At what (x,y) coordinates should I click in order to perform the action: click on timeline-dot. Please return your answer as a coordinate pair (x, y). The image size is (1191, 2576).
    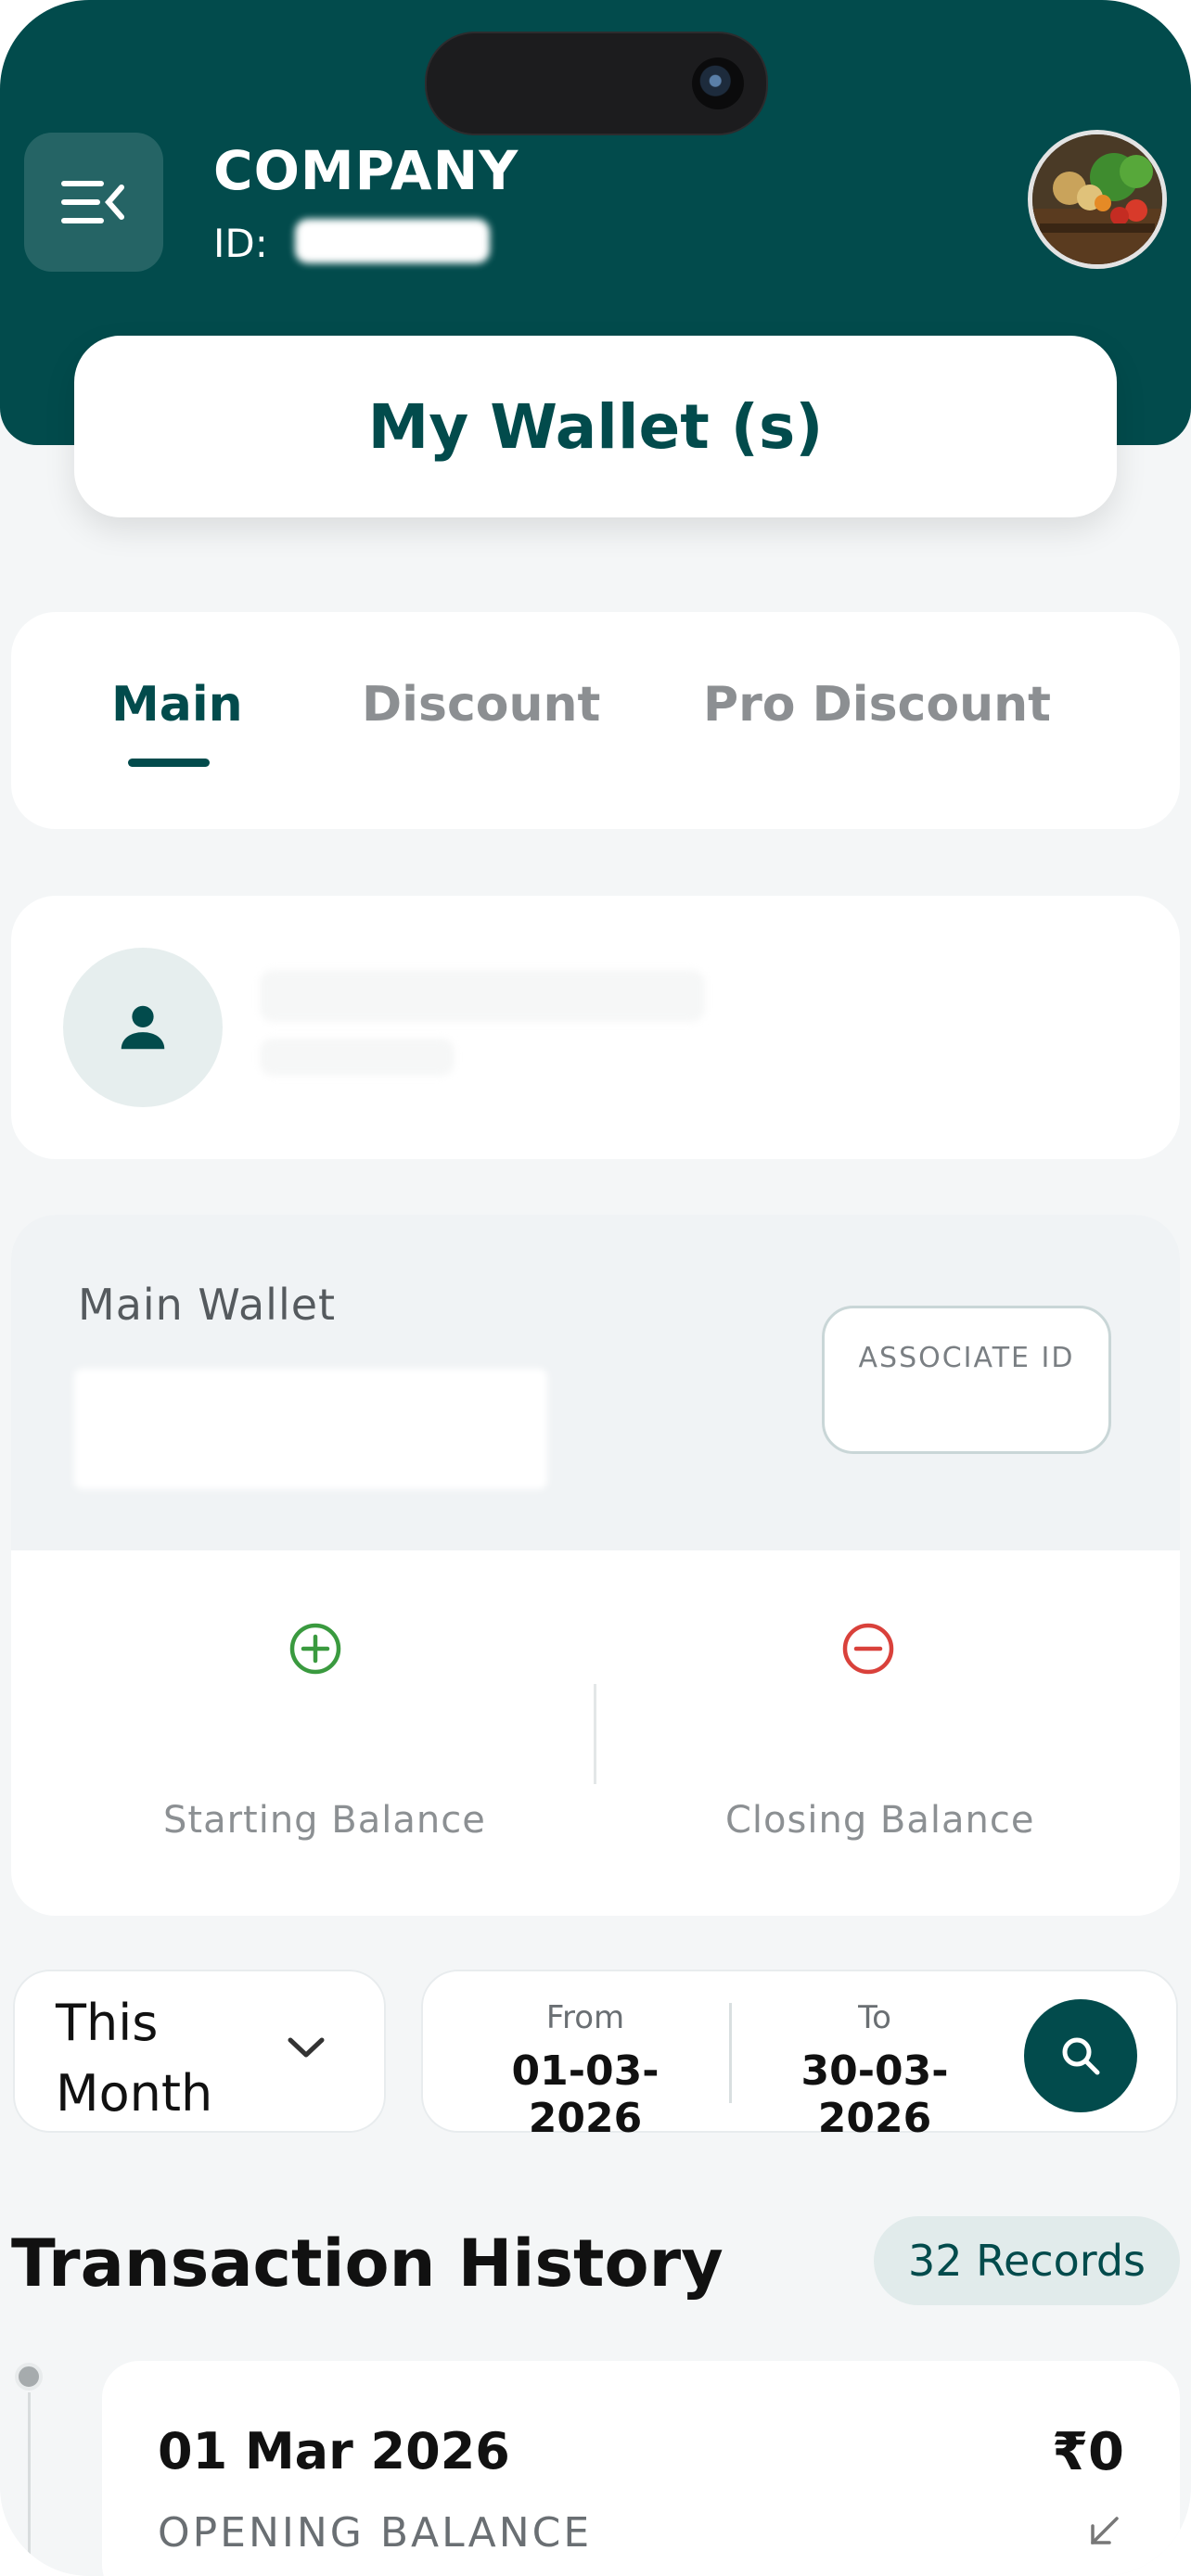
    Looking at the image, I should click on (29, 2377).